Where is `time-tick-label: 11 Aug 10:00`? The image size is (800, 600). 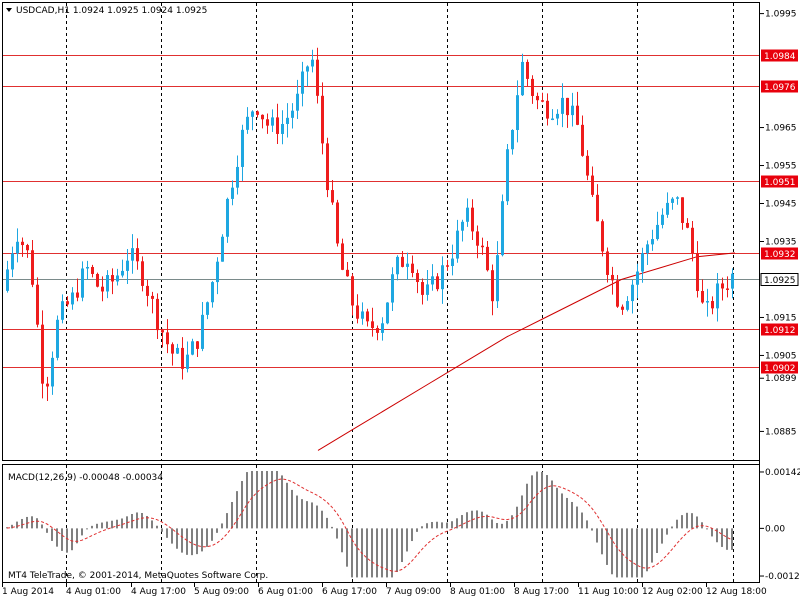 time-tick-label: 11 Aug 10:00 is located at coordinates (608, 592).